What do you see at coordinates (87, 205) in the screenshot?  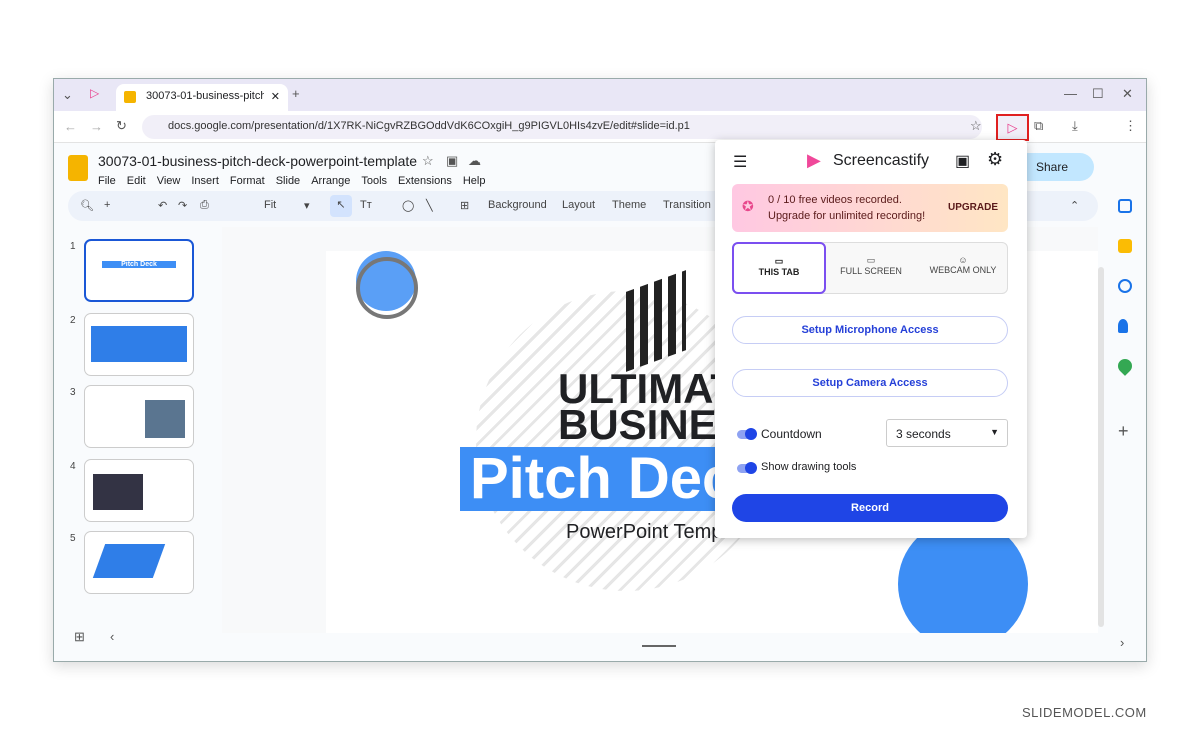 I see `search-menus-icon: 🔍︎` at bounding box center [87, 205].